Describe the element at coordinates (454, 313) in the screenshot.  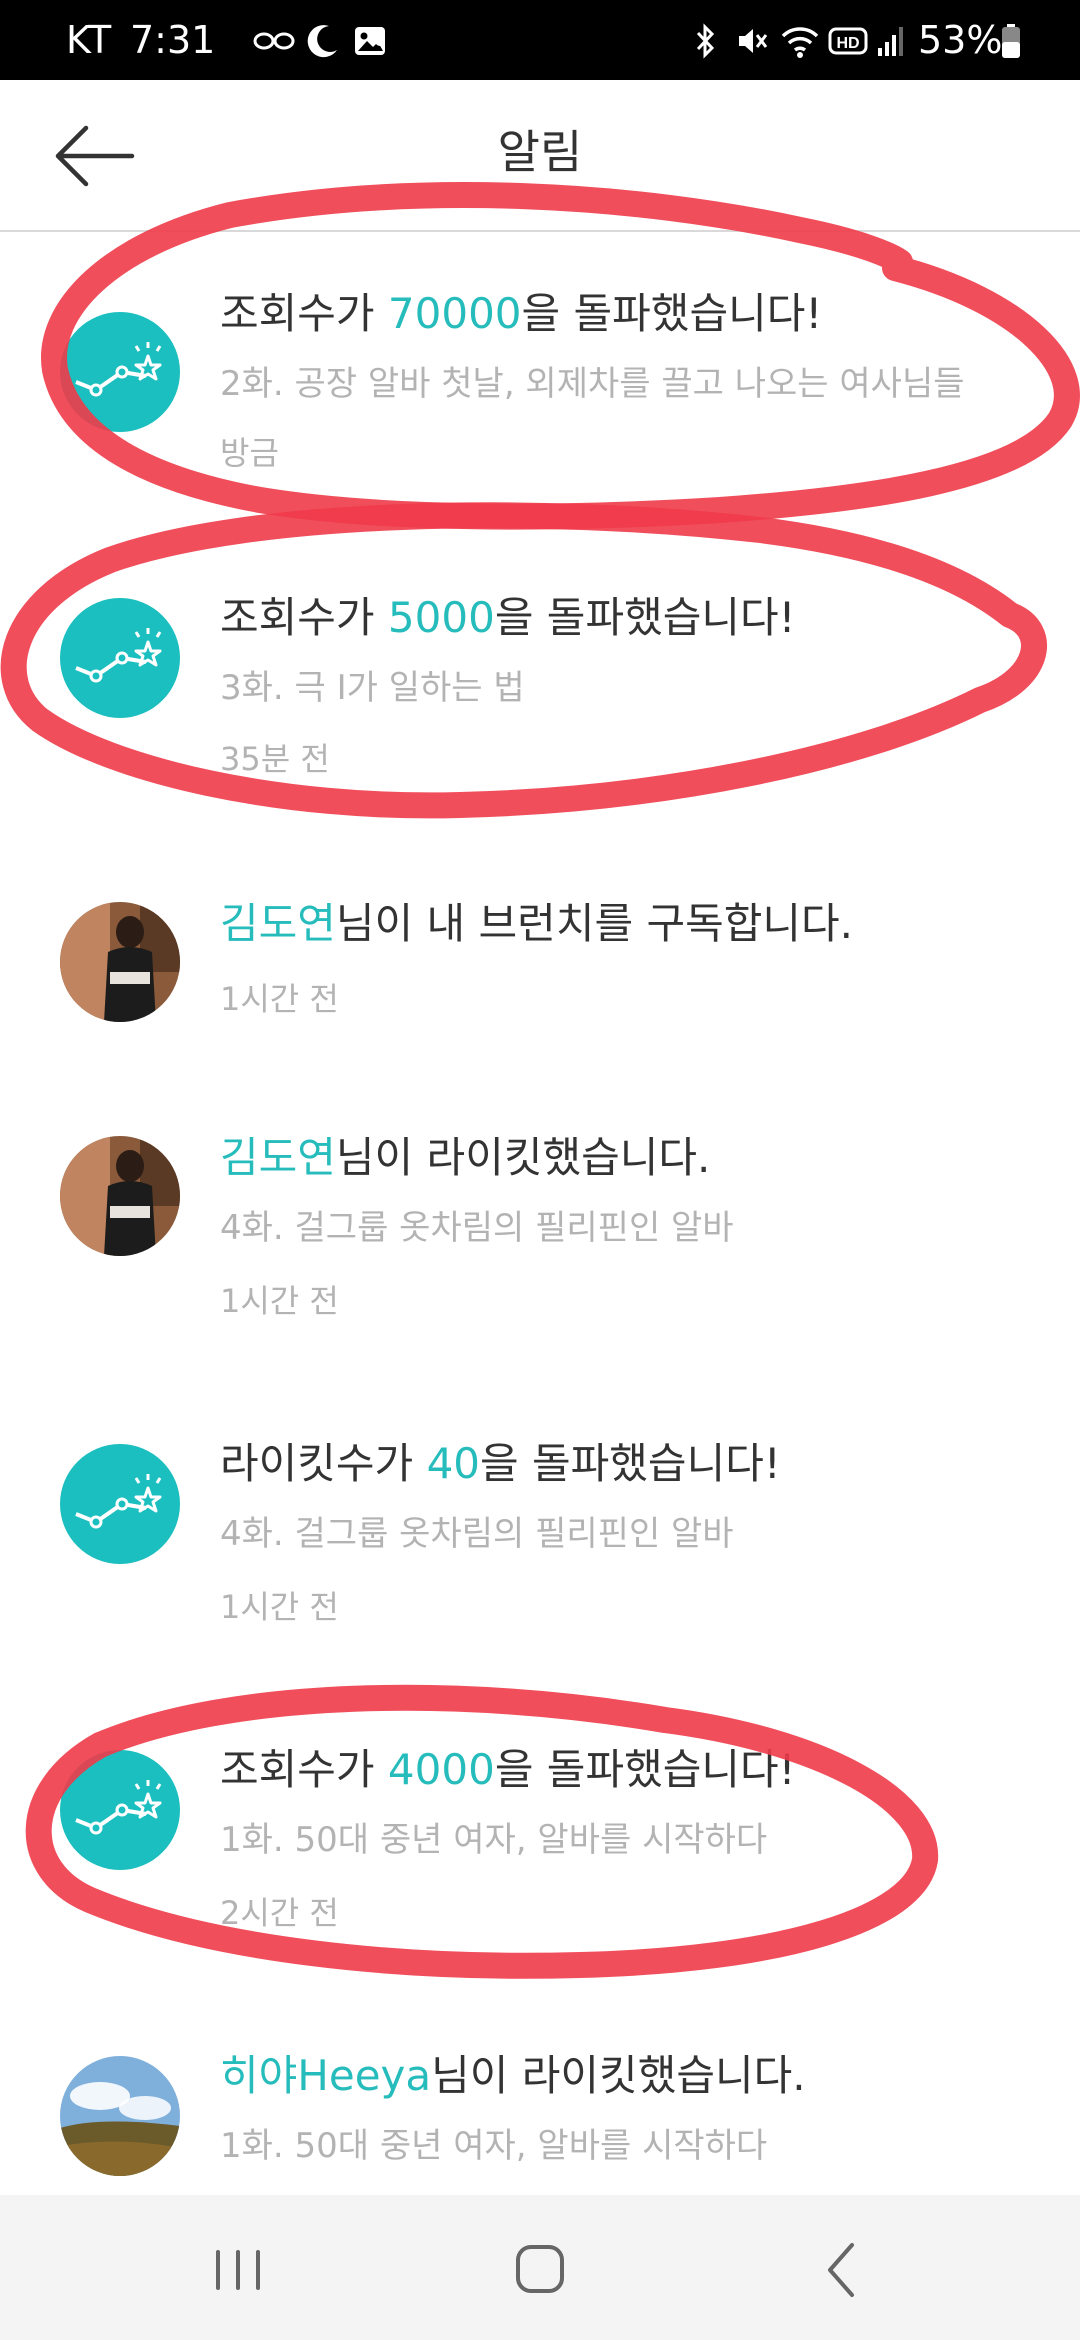
I see `highlight-value: 70000` at that location.